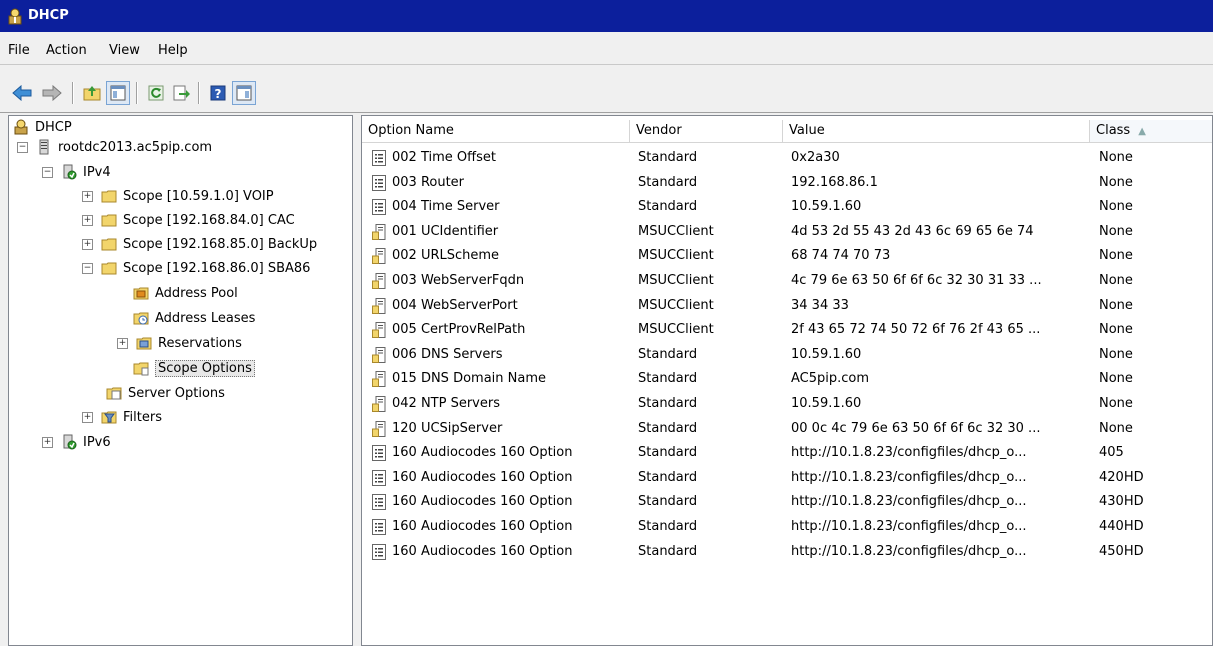 The image size is (1213, 646). What do you see at coordinates (1121, 526) in the screenshot?
I see `cell-class: 440HD` at bounding box center [1121, 526].